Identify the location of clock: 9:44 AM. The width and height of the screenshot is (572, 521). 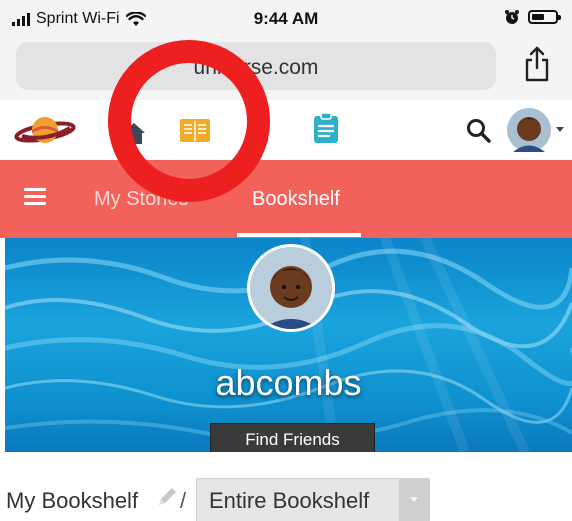
(286, 18).